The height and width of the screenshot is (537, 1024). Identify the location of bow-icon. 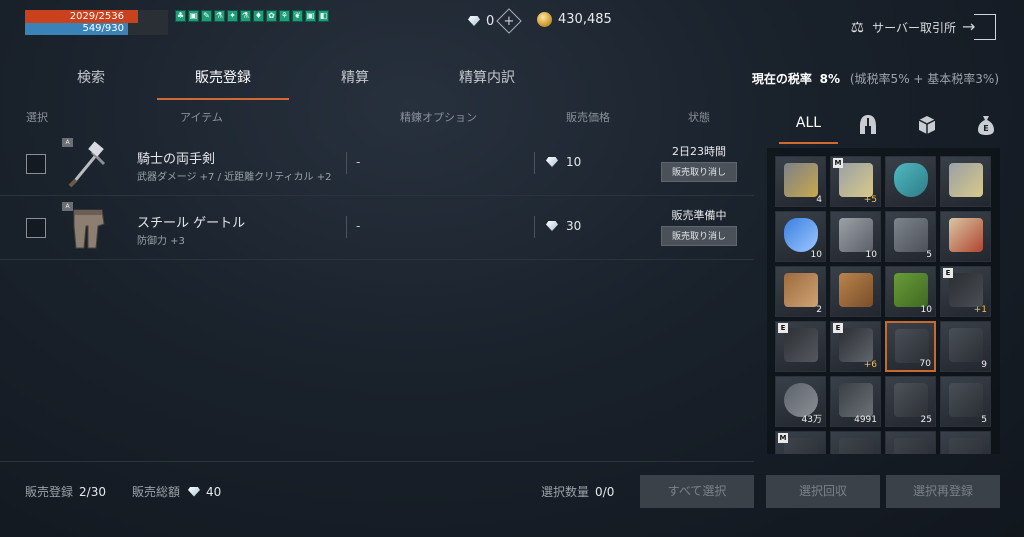
(856, 345).